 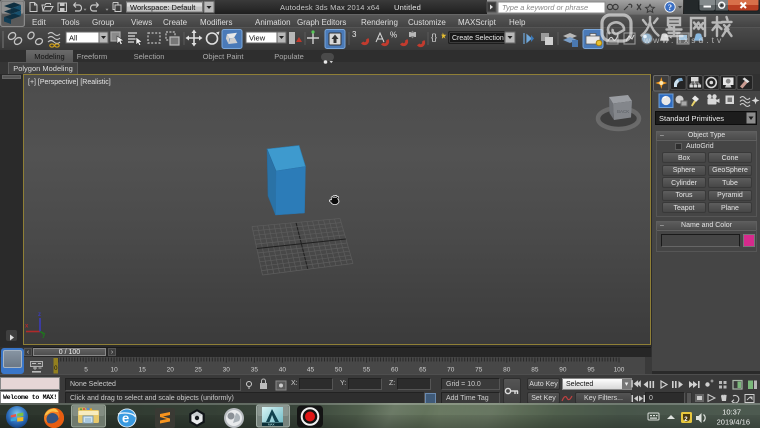 What do you see at coordinates (507, 370) in the screenshot?
I see `svg-text: 80` at bounding box center [507, 370].